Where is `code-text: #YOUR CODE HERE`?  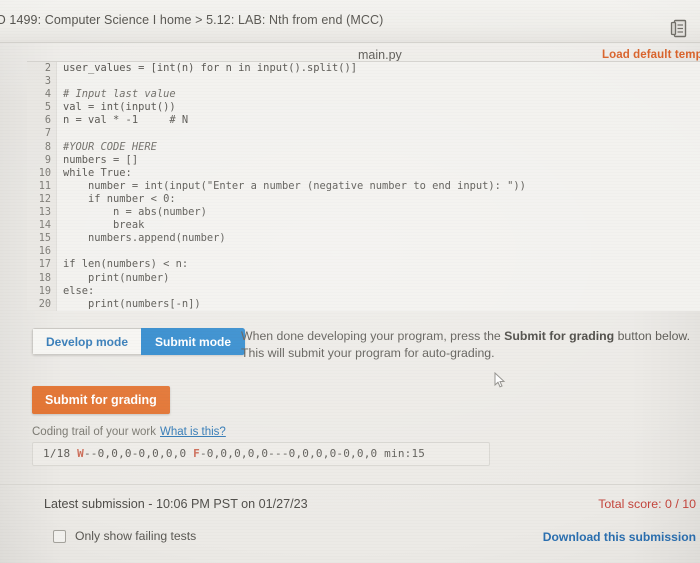
code-text: #YOUR CODE HERE is located at coordinates (110, 146).